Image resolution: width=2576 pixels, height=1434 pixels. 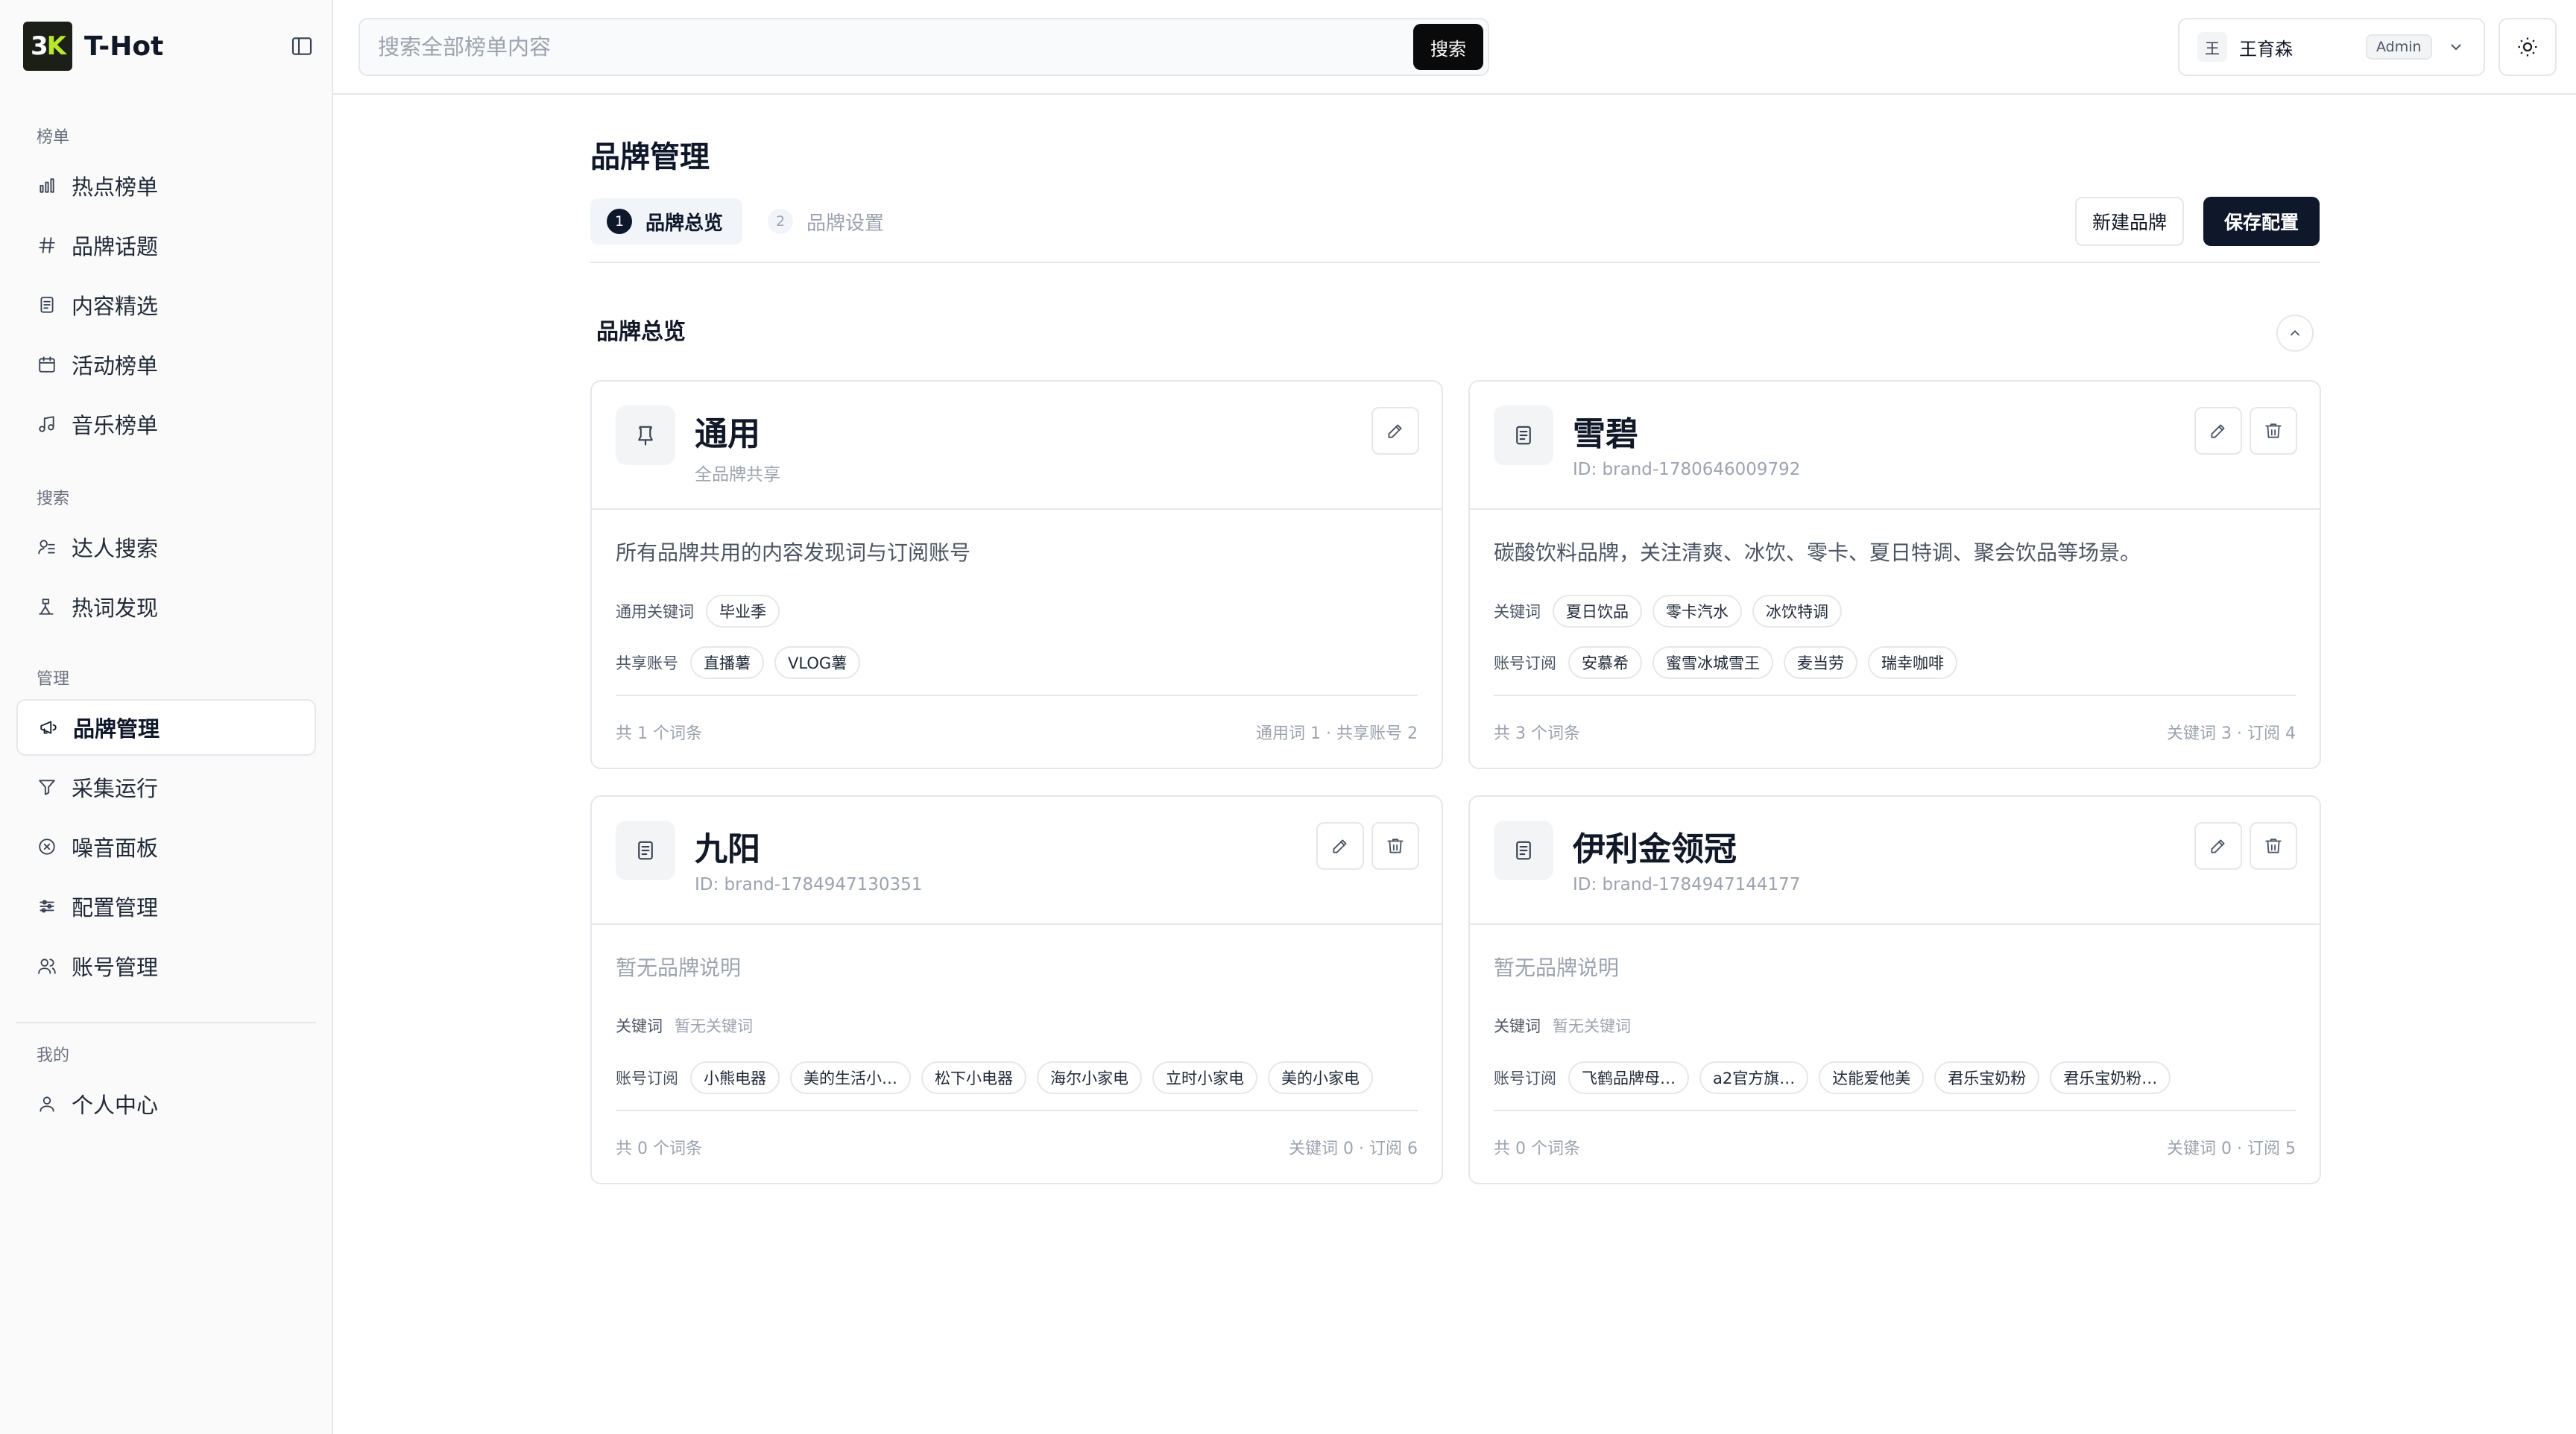 What do you see at coordinates (2261, 222) in the screenshot?
I see `save-config-button: 保存配置` at bounding box center [2261, 222].